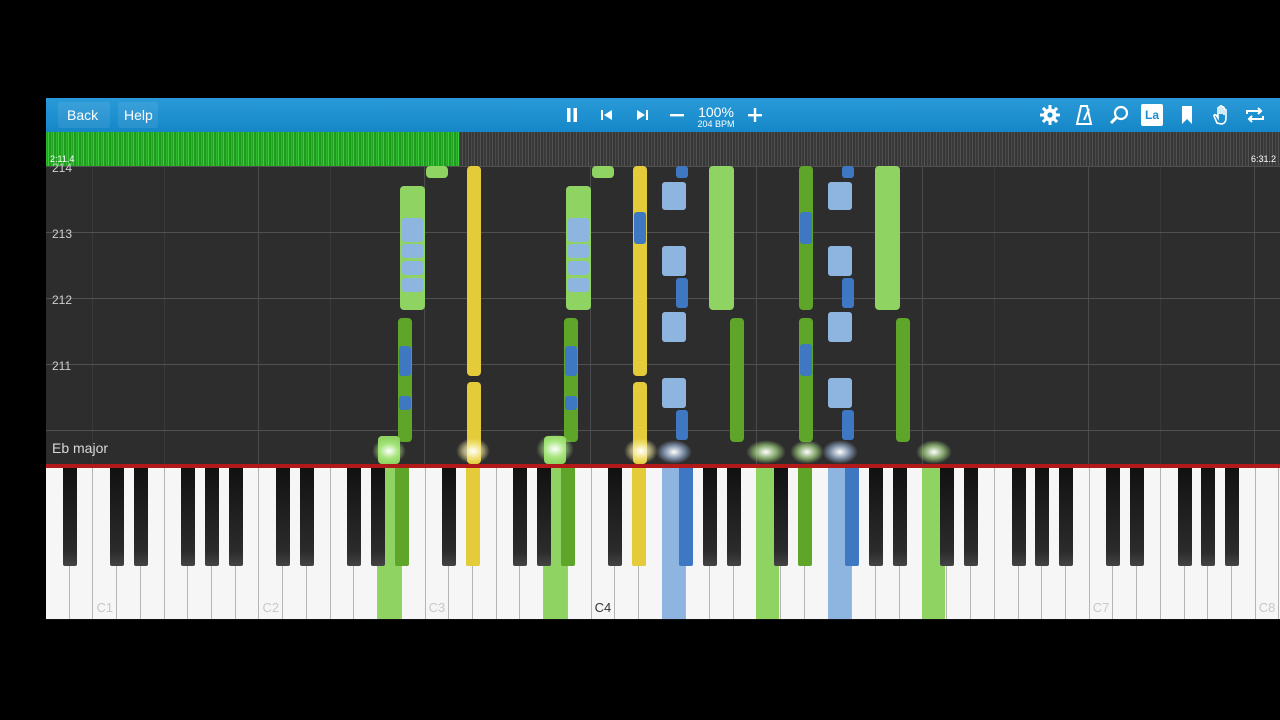  I want to click on progress-remaining, so click(869, 149).